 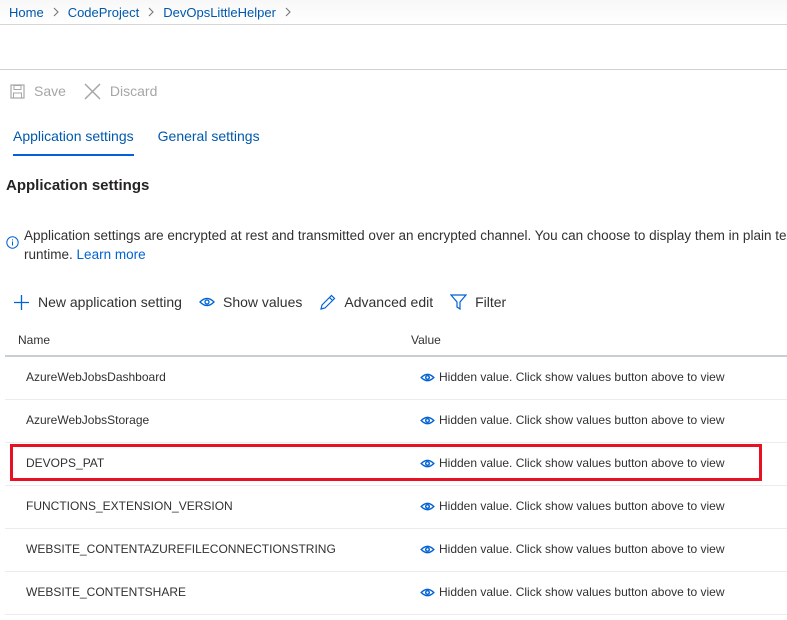 I want to click on column-header-value: Value, so click(x=426, y=340).